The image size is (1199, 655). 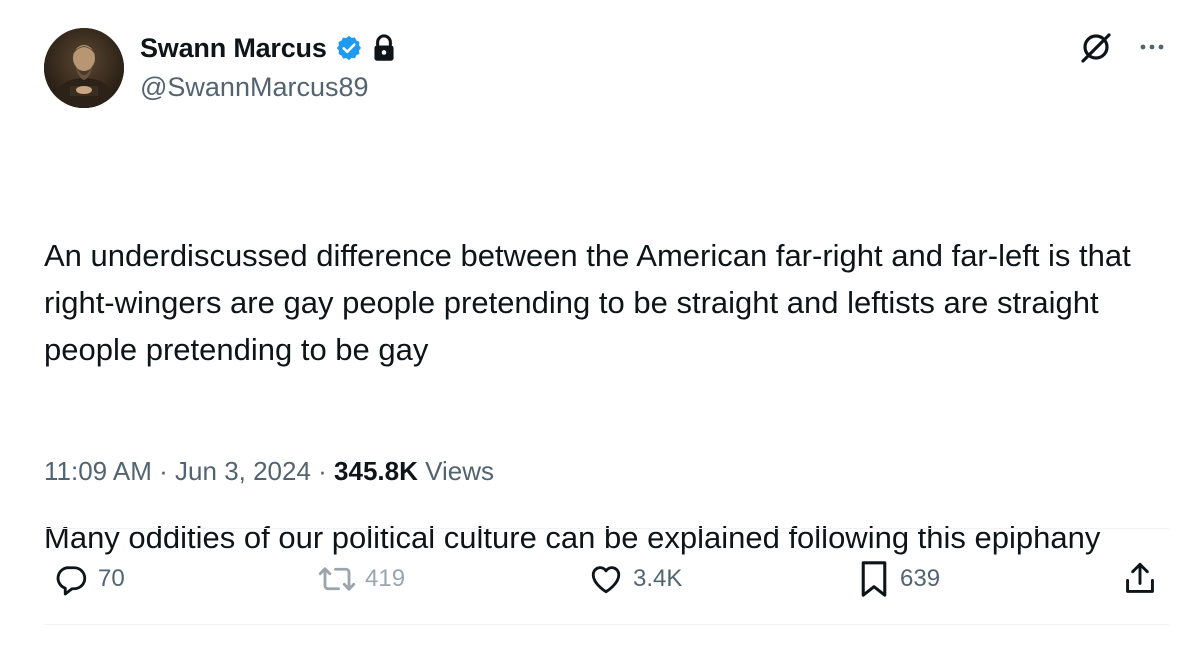 I want to click on tweet-date: Jun 3, 2024, so click(x=243, y=471).